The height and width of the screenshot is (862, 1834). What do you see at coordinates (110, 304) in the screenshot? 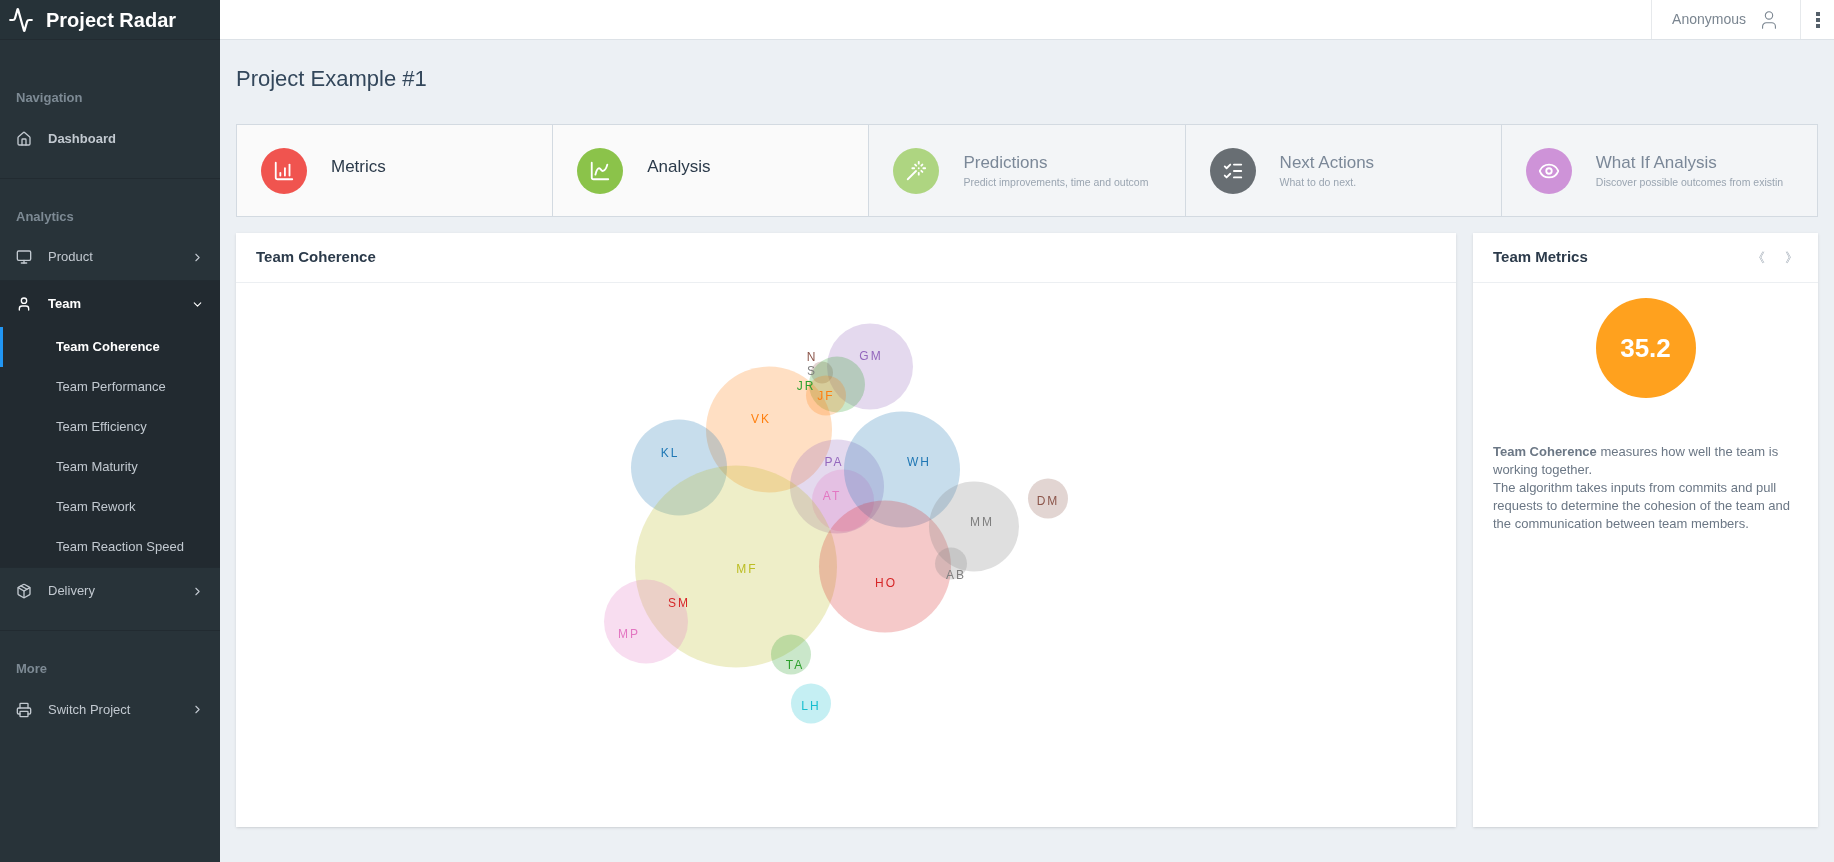
I see `nav-group: Team` at bounding box center [110, 304].